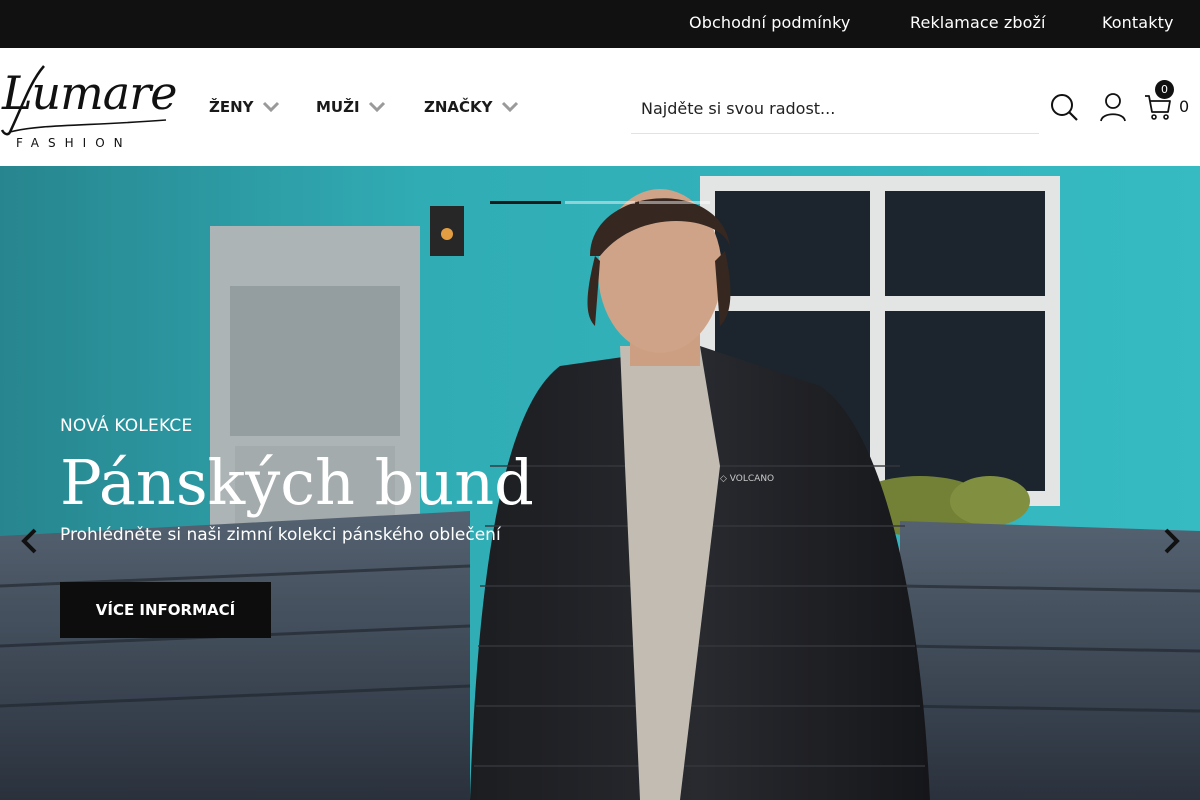 The width and height of the screenshot is (1200, 800). What do you see at coordinates (165, 610) in the screenshot?
I see `more-info-button: VÍCE INFORMACÍ` at bounding box center [165, 610].